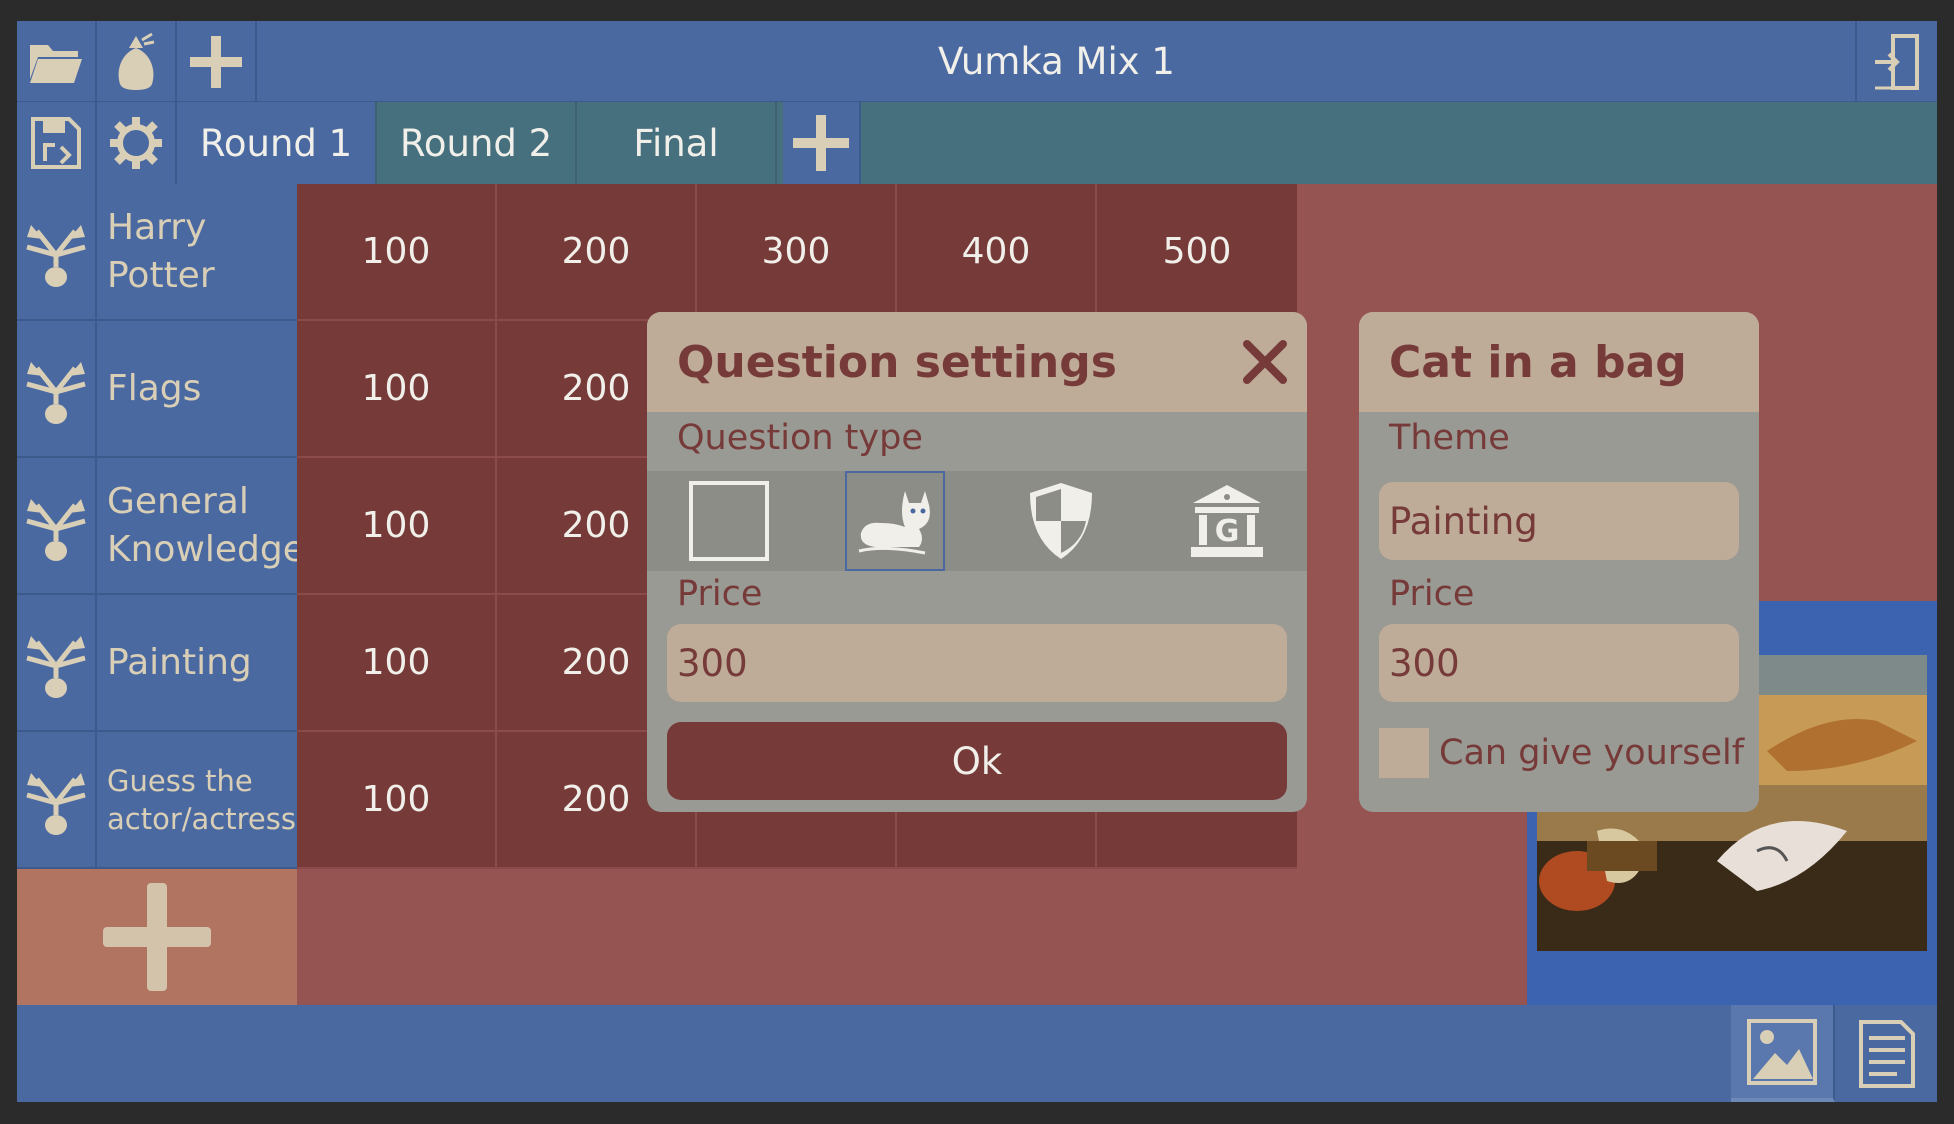 The height and width of the screenshot is (1124, 1954). I want to click on svg-text: G, so click(1227, 531).